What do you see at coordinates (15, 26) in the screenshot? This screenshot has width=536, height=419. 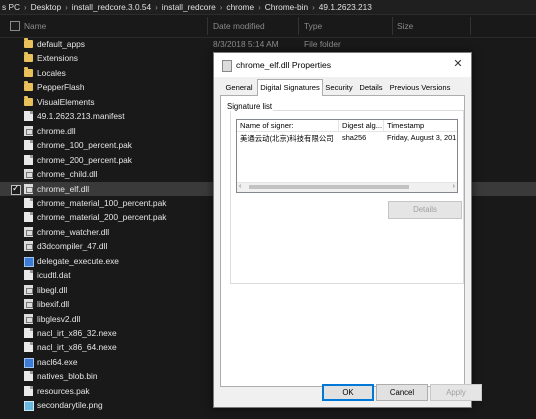 I see `select-all-checkbox` at bounding box center [15, 26].